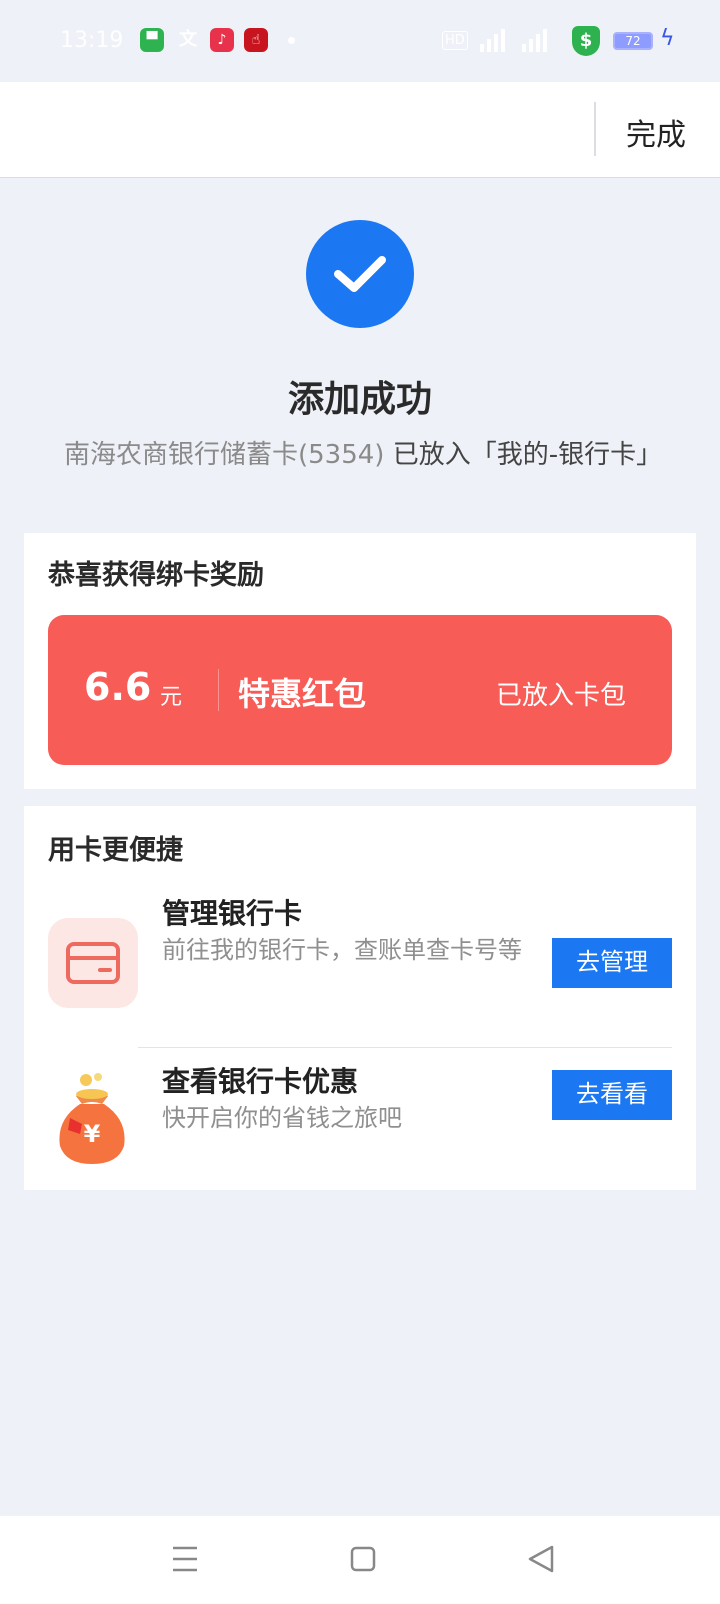  Describe the element at coordinates (612, 963) in the screenshot. I see `manage-card-button: 去管理` at that location.